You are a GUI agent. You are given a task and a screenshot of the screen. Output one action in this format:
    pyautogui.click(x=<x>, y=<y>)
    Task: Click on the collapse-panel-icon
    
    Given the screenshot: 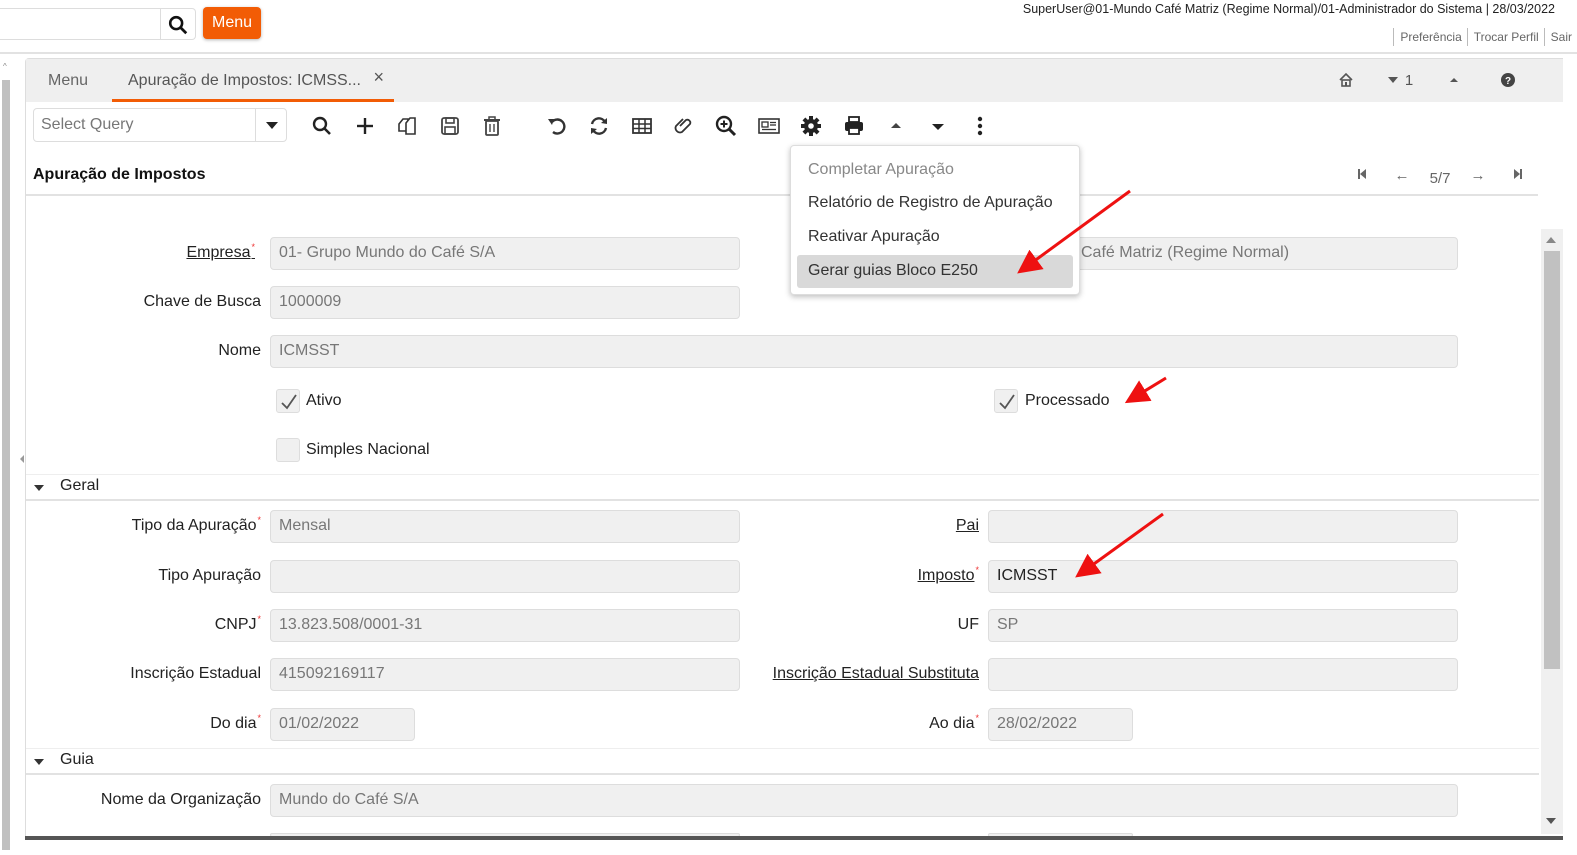 What is the action you would take?
    pyautogui.click(x=22, y=459)
    